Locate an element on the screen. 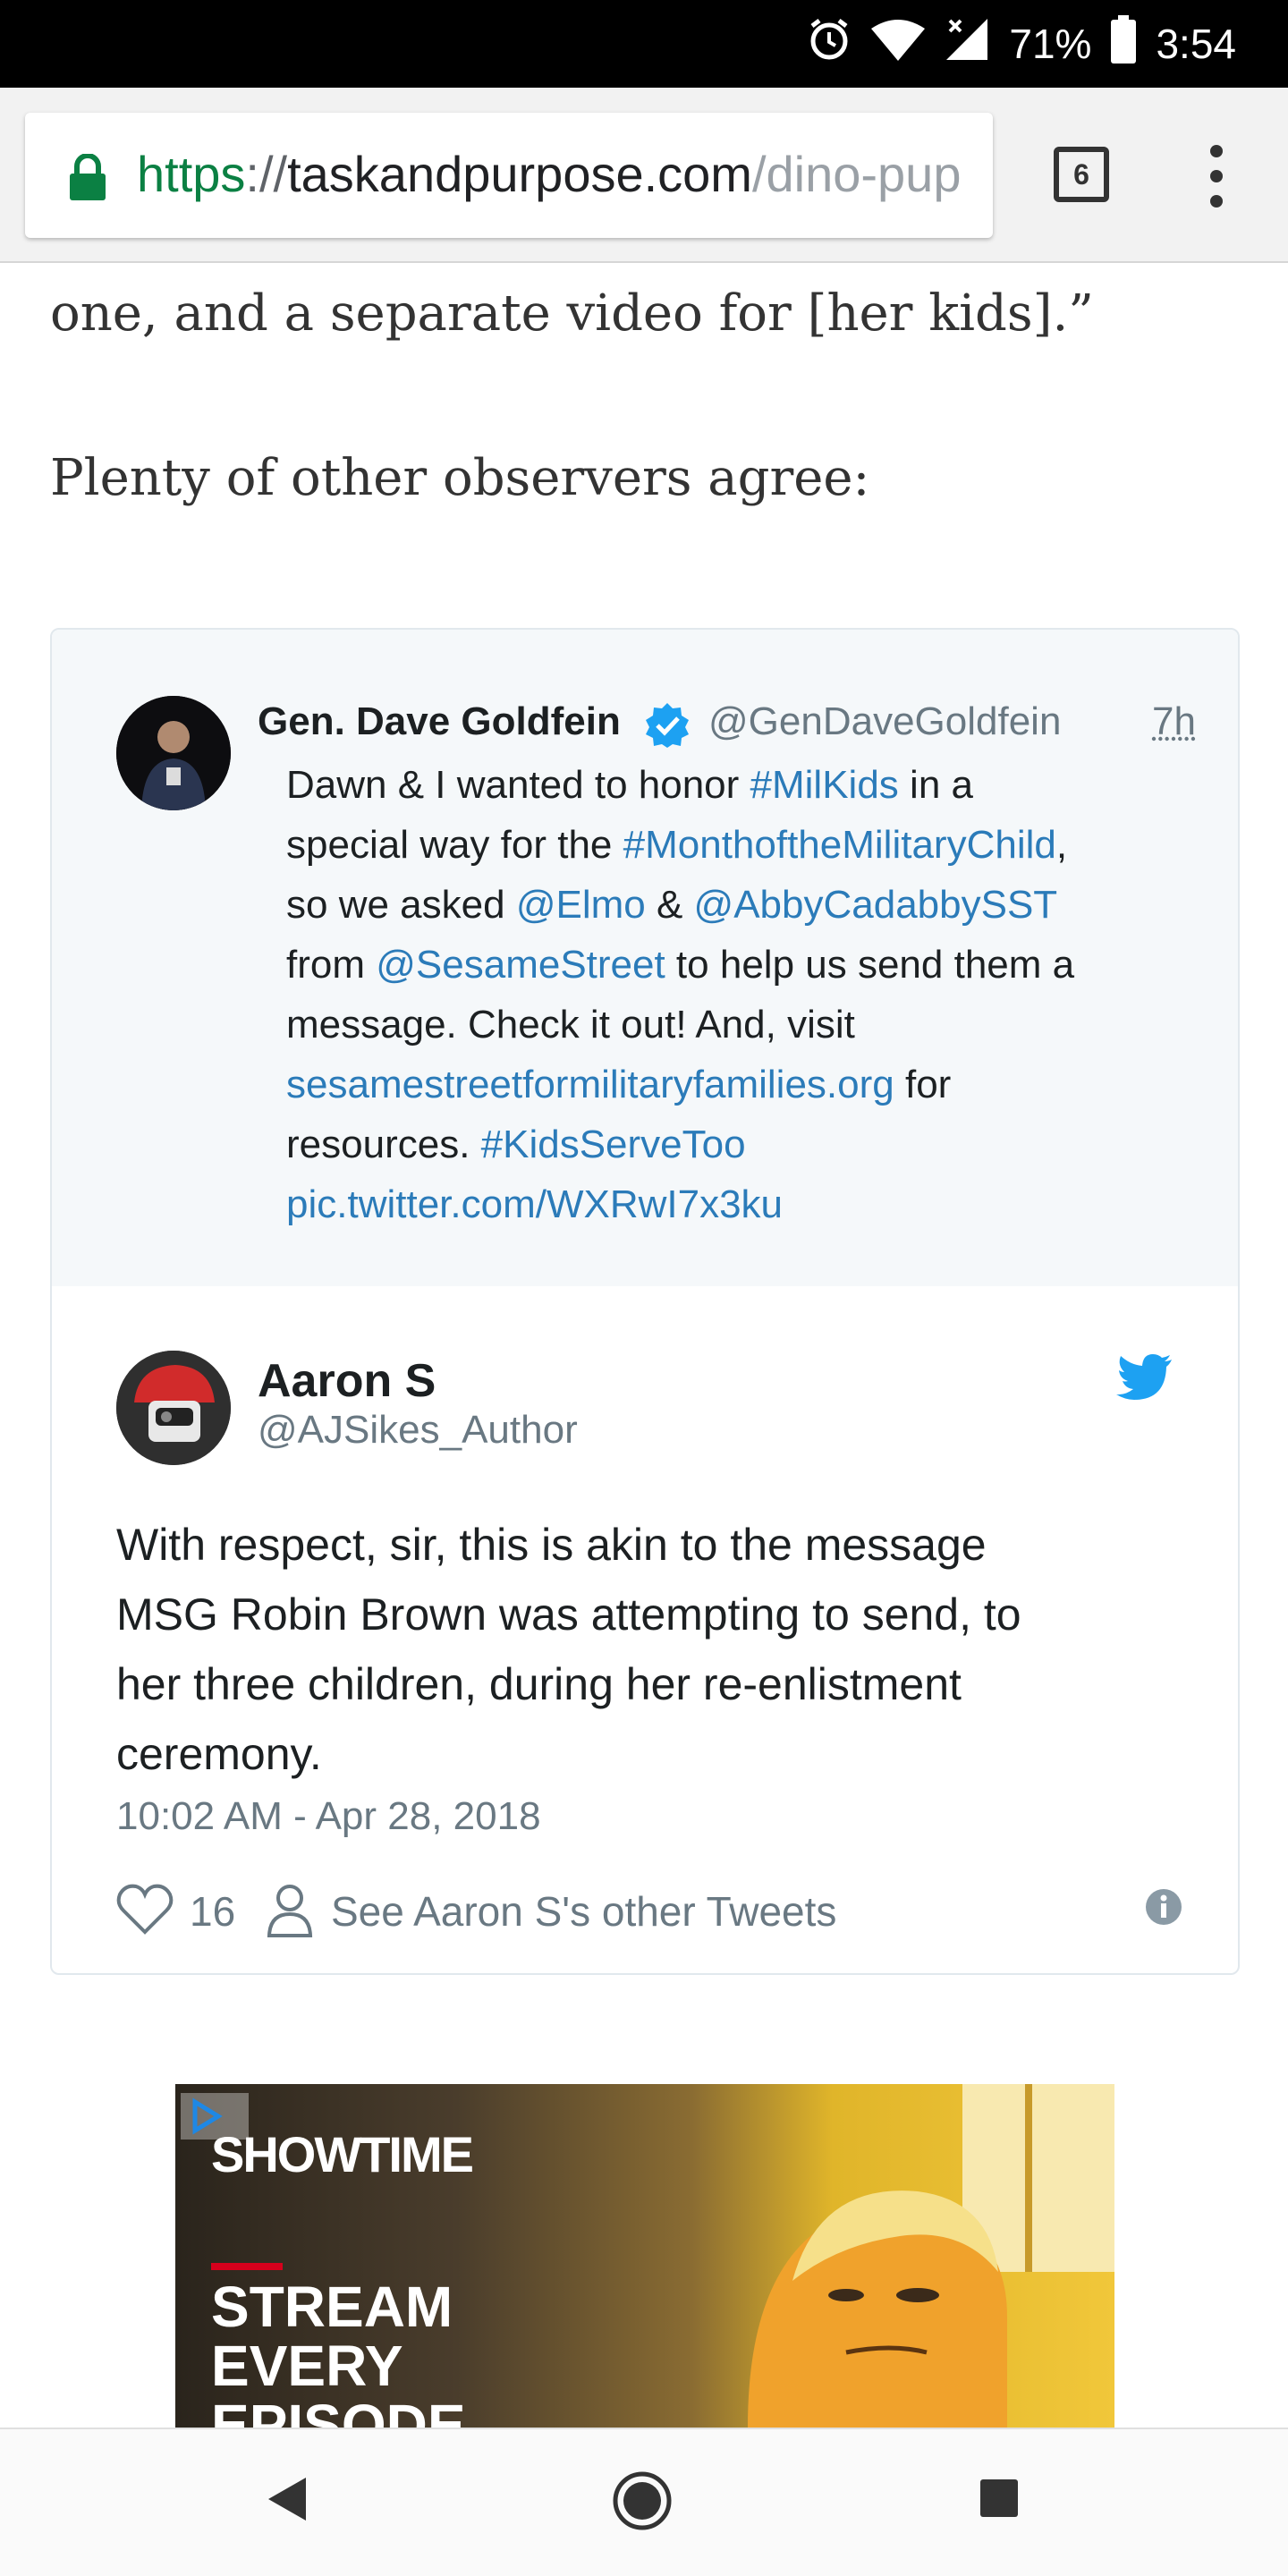  ad-headline: STREAM EVERY EPISODE is located at coordinates (338, 2352).